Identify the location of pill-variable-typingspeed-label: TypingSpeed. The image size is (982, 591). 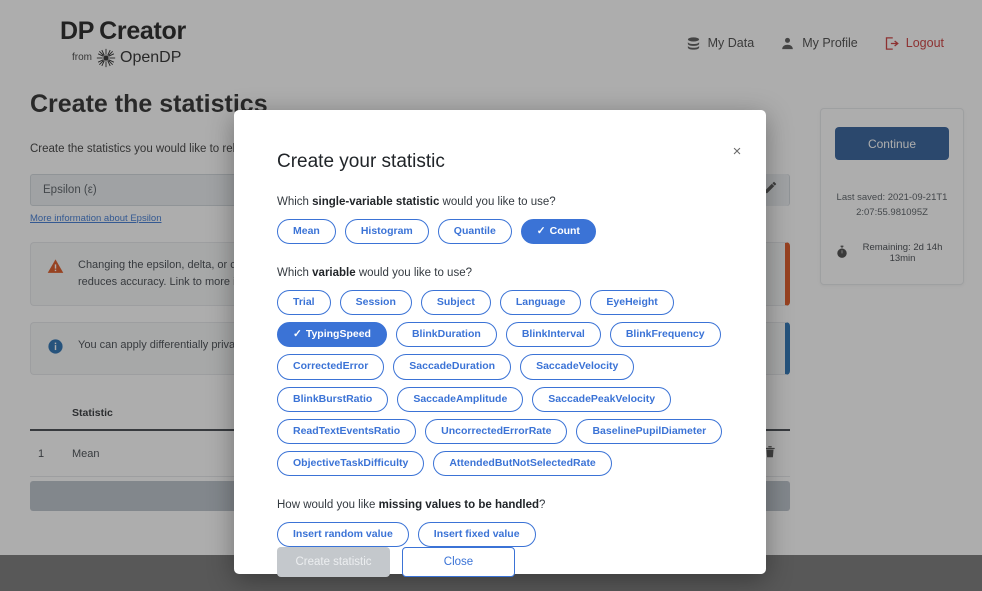
(338, 334).